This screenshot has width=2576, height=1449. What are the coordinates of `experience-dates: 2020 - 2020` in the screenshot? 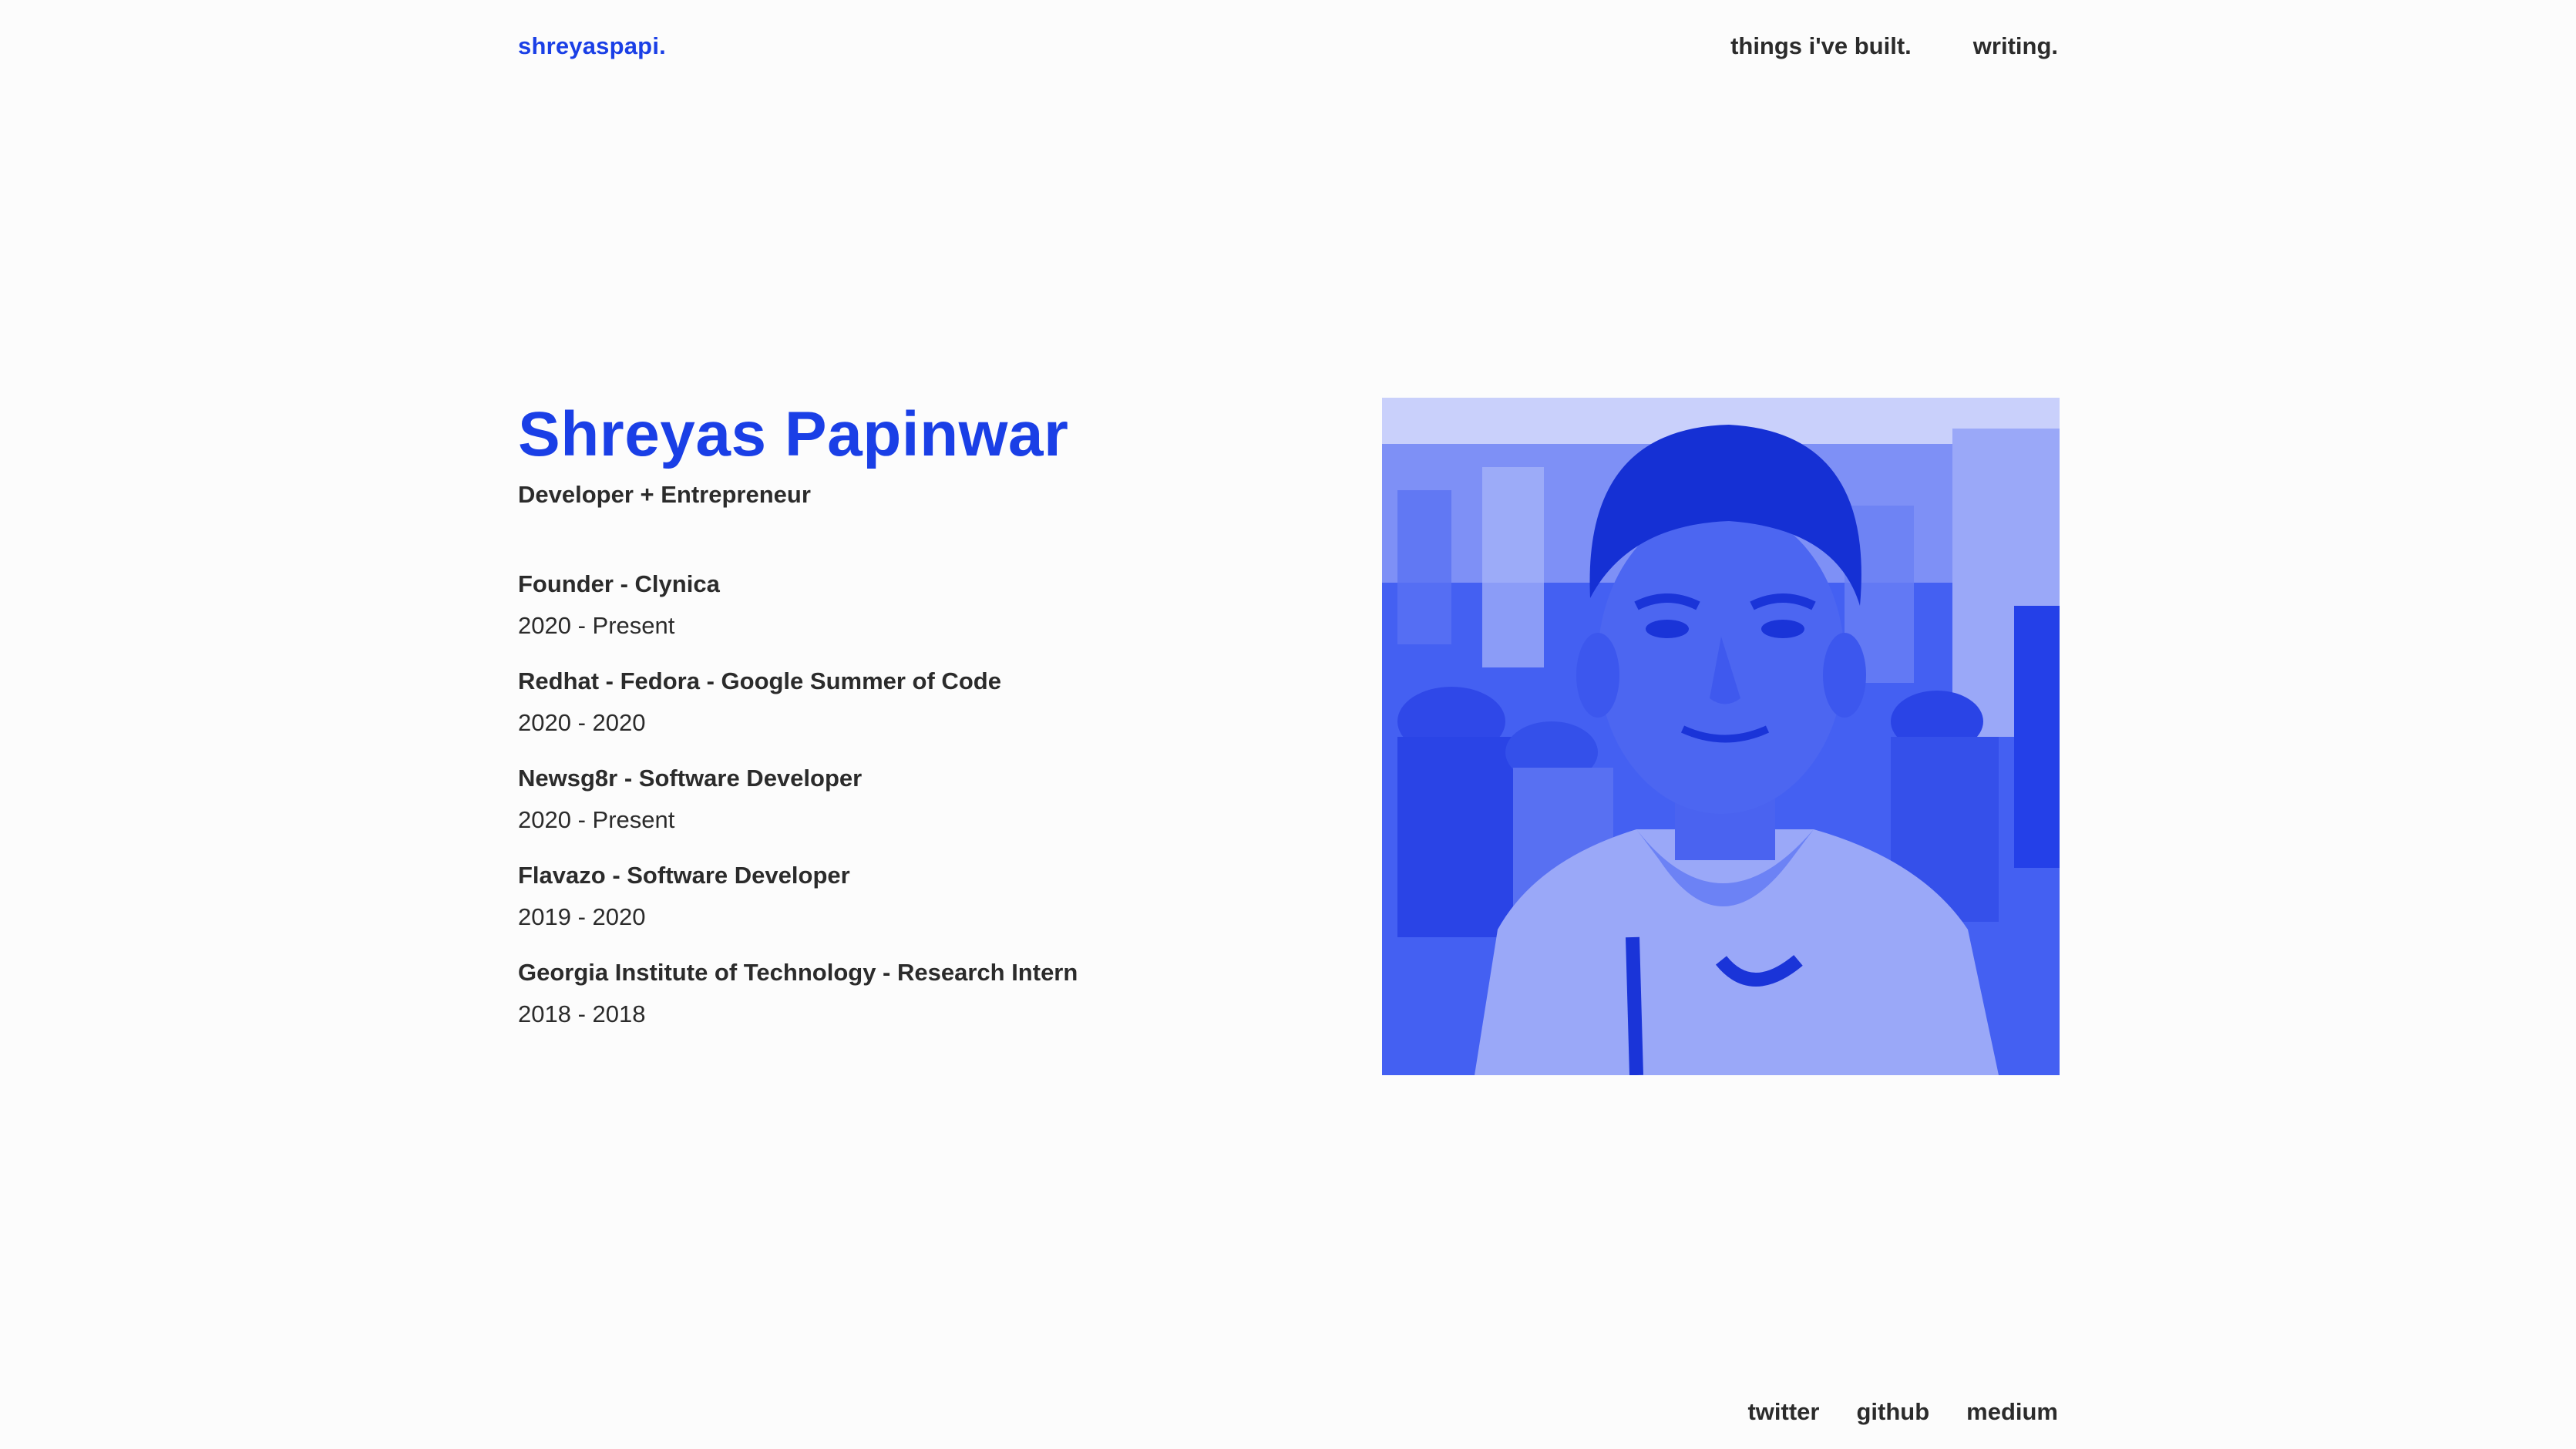 It's located at (582, 722).